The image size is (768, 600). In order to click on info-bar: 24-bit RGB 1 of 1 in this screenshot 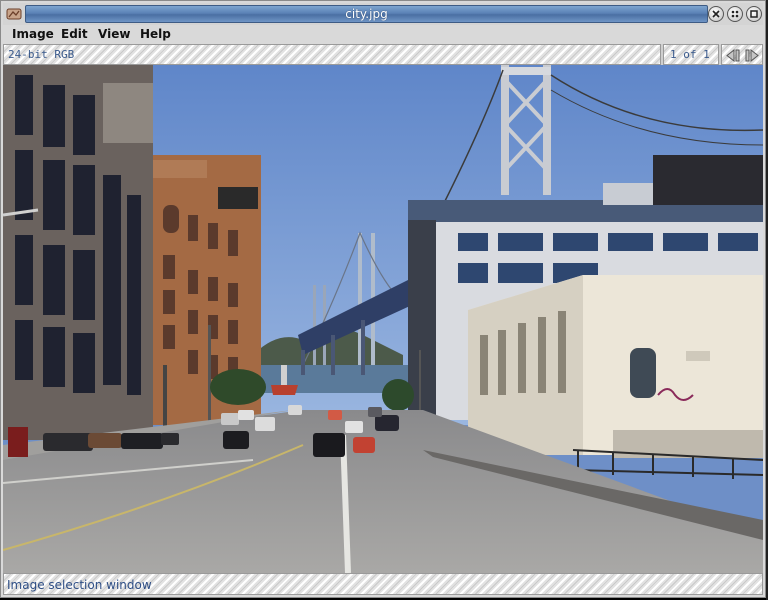, I will do `click(383, 54)`.